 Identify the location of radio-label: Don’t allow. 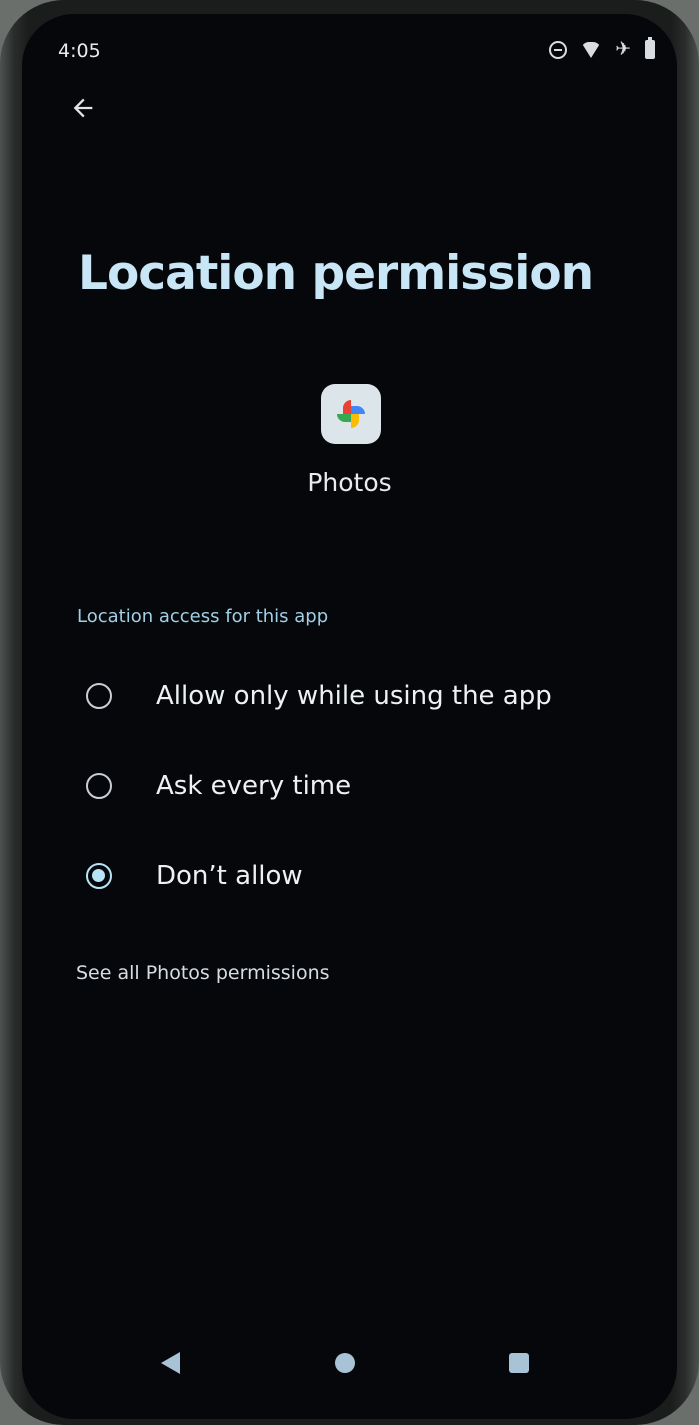
(229, 876).